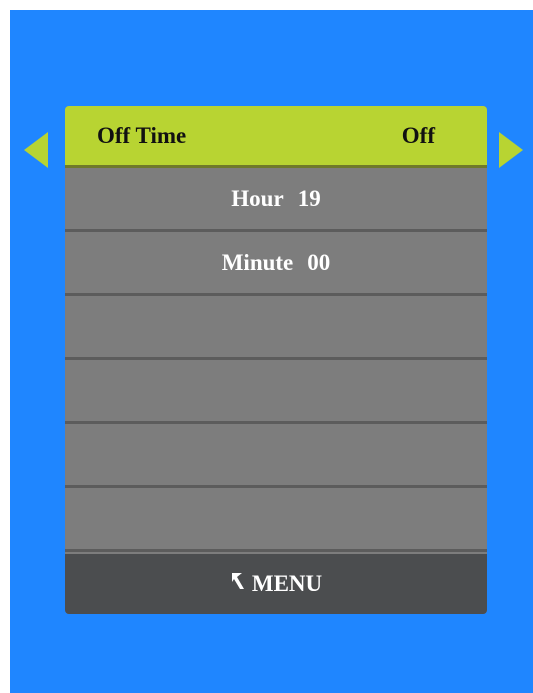 Image resolution: width=533 pixels, height=693 pixels. I want to click on hour-label: Hour, so click(257, 198).